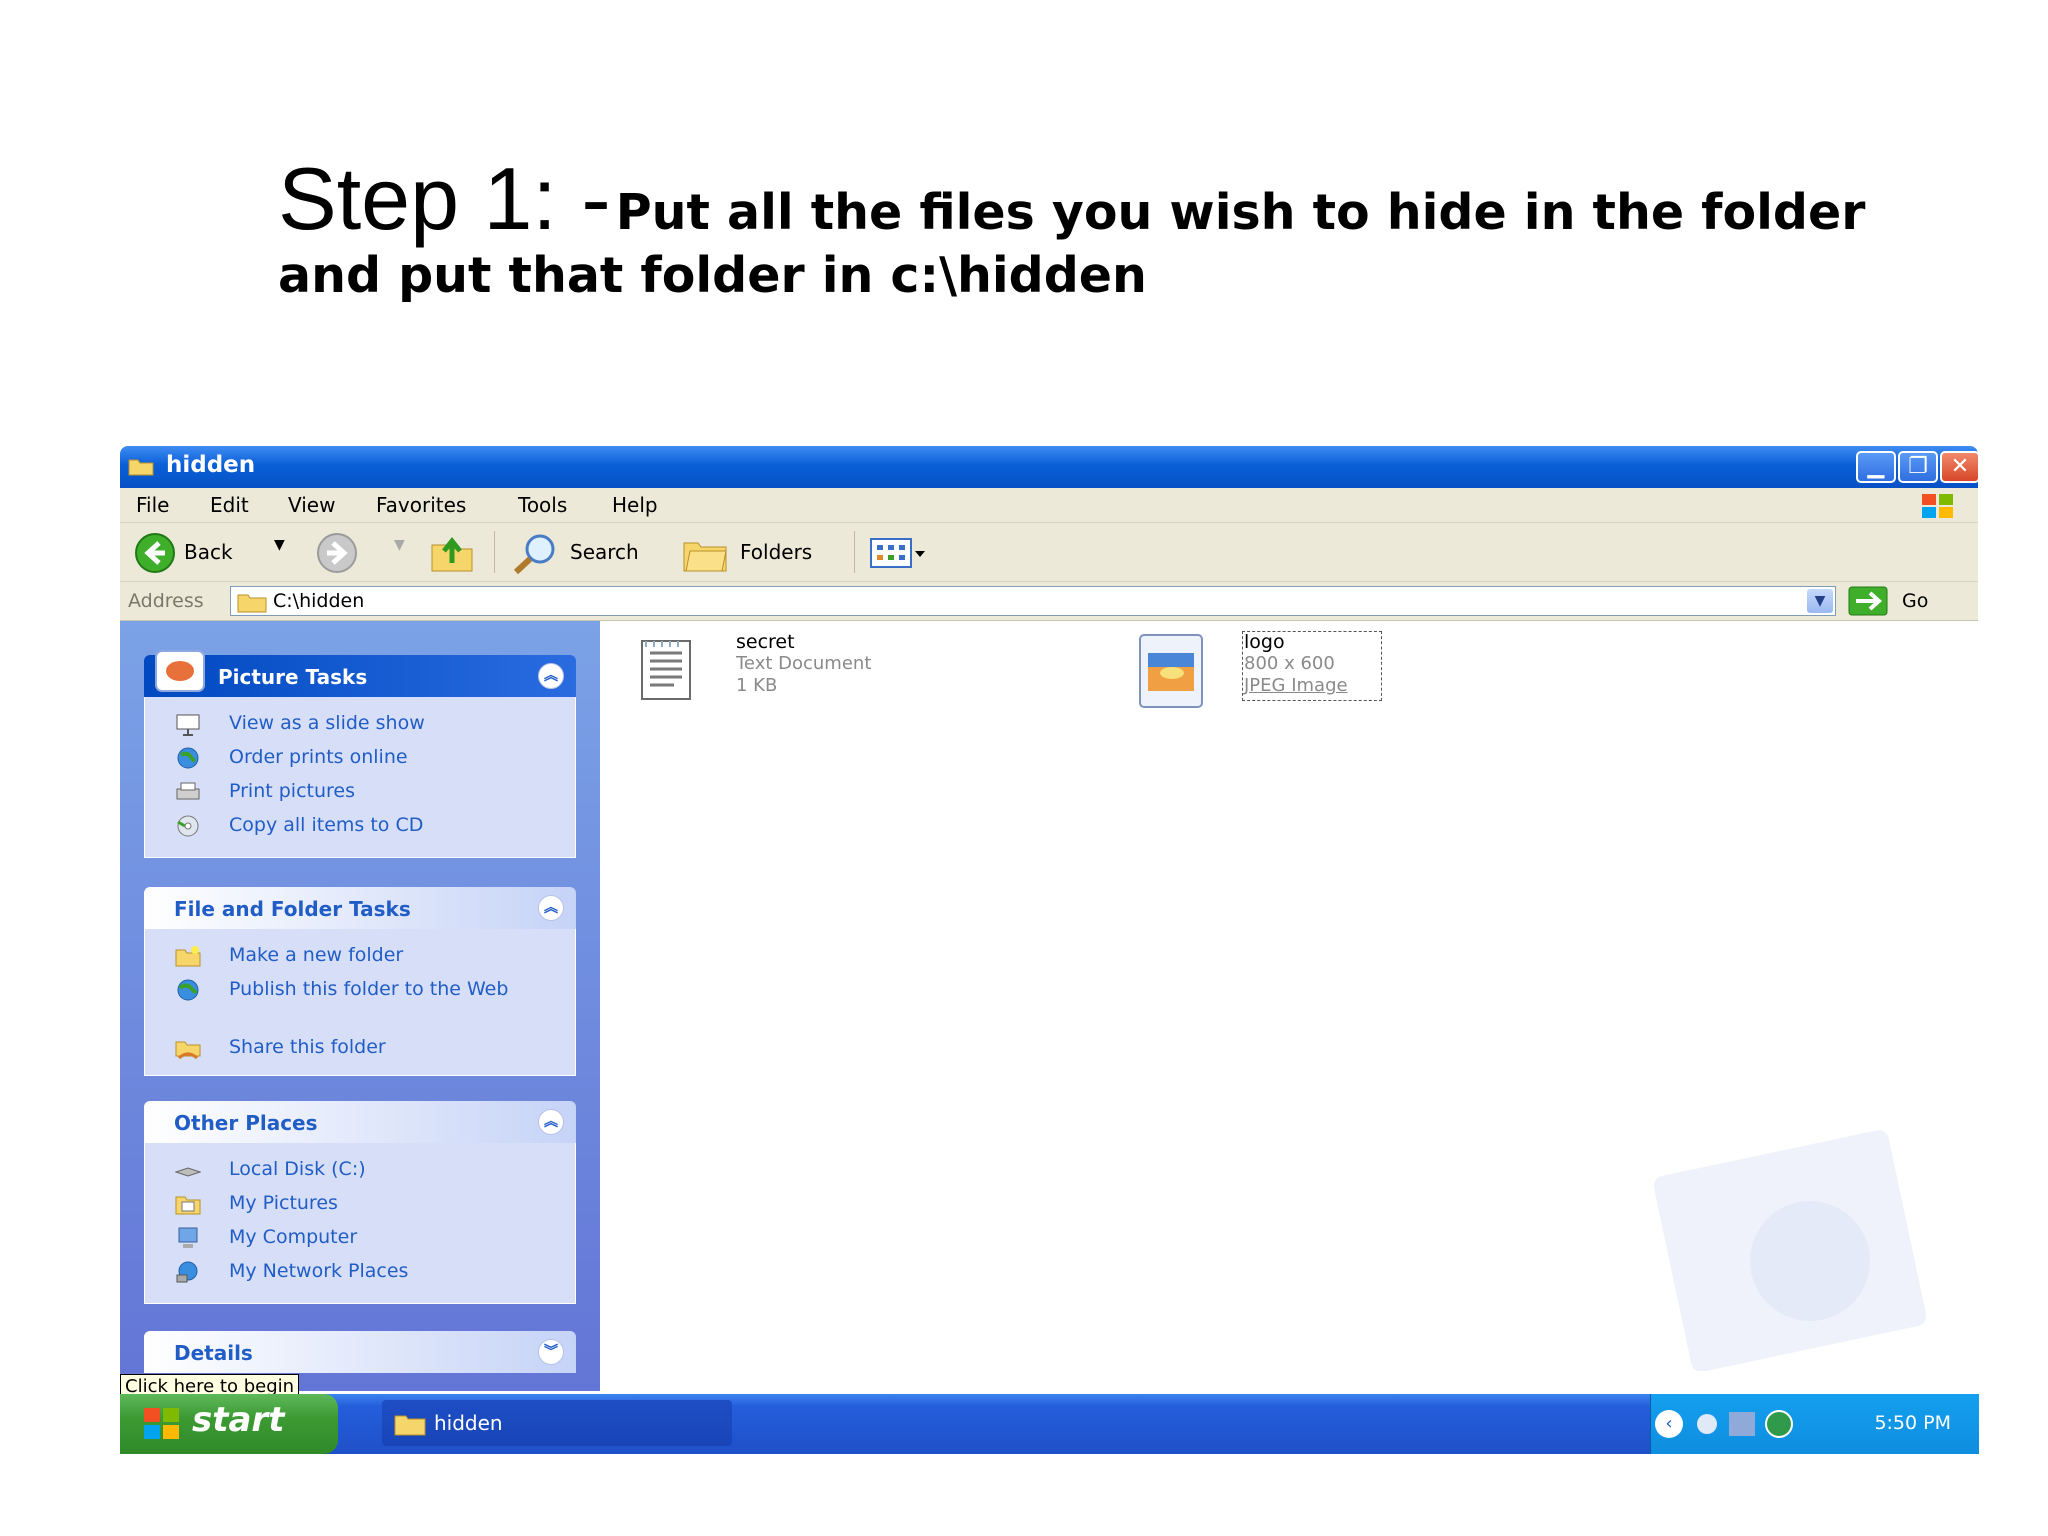  I want to click on start-button: start, so click(229, 1424).